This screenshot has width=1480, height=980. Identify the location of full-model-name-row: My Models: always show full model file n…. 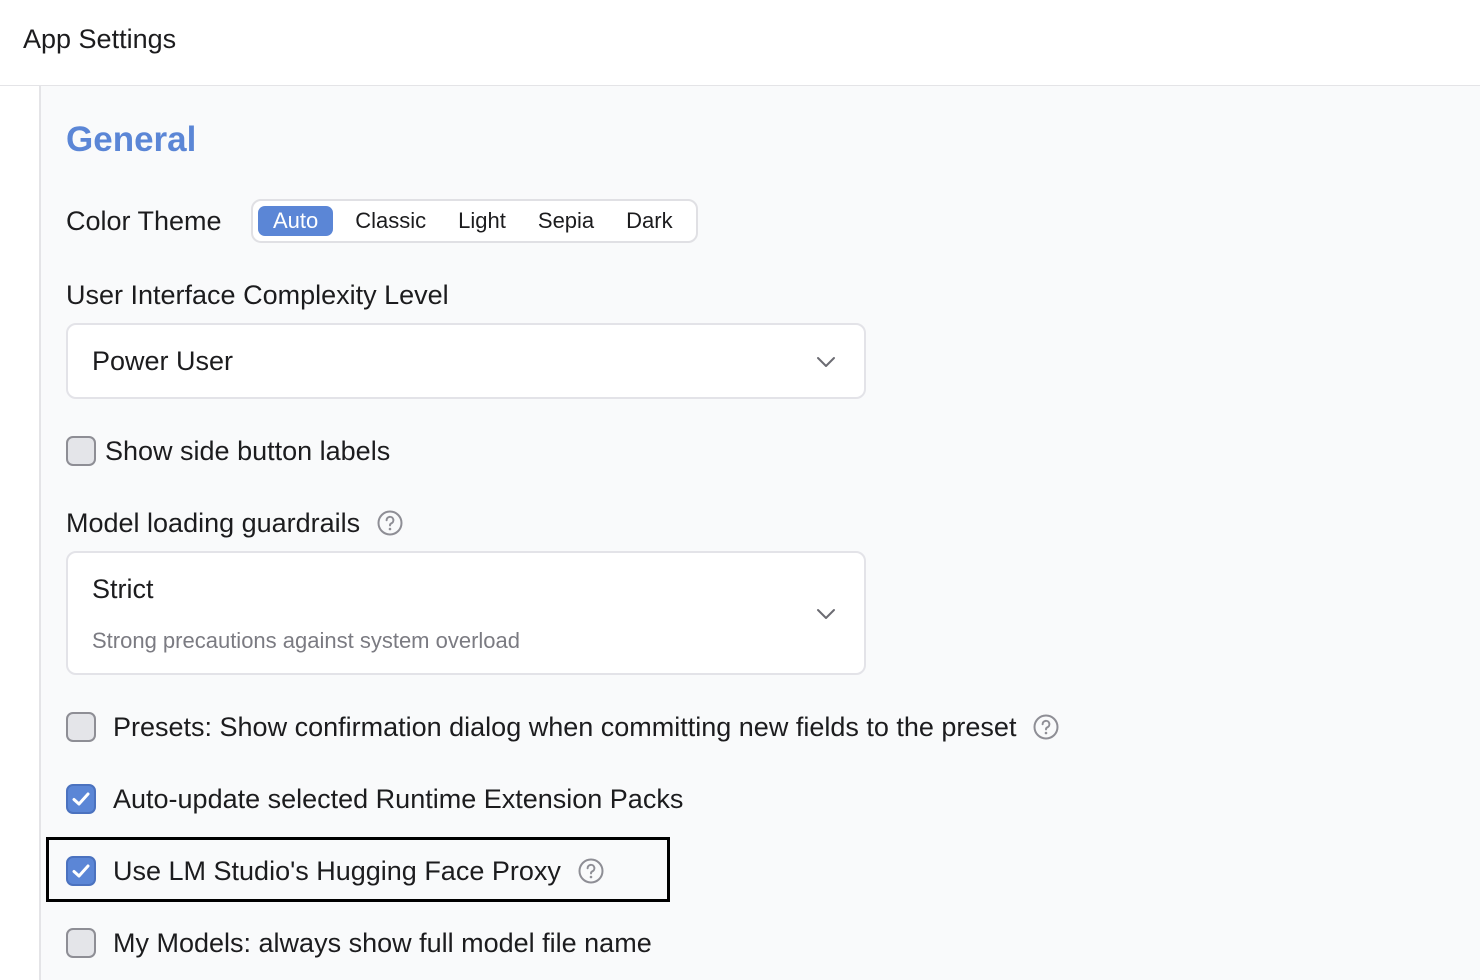
(359, 943).